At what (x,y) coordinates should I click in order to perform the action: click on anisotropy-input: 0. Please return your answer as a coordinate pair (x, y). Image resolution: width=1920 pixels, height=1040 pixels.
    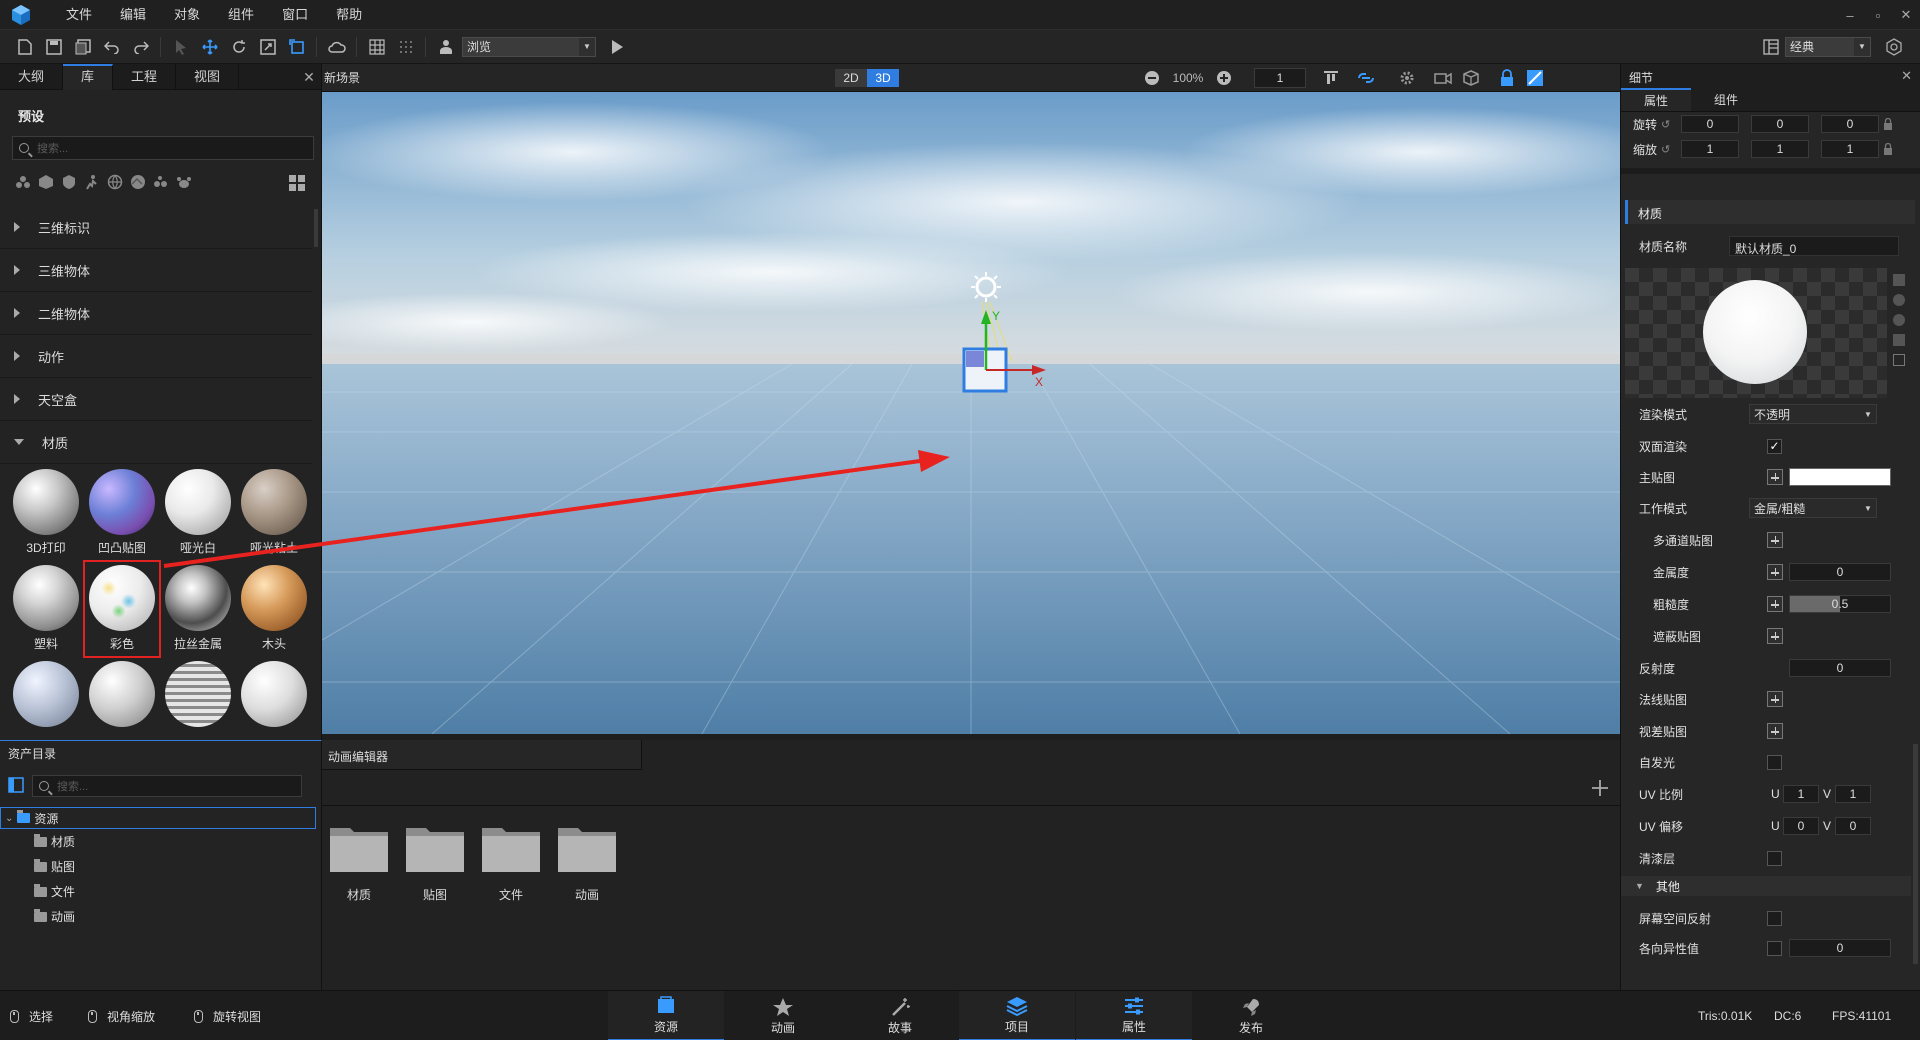
    Looking at the image, I should click on (1840, 948).